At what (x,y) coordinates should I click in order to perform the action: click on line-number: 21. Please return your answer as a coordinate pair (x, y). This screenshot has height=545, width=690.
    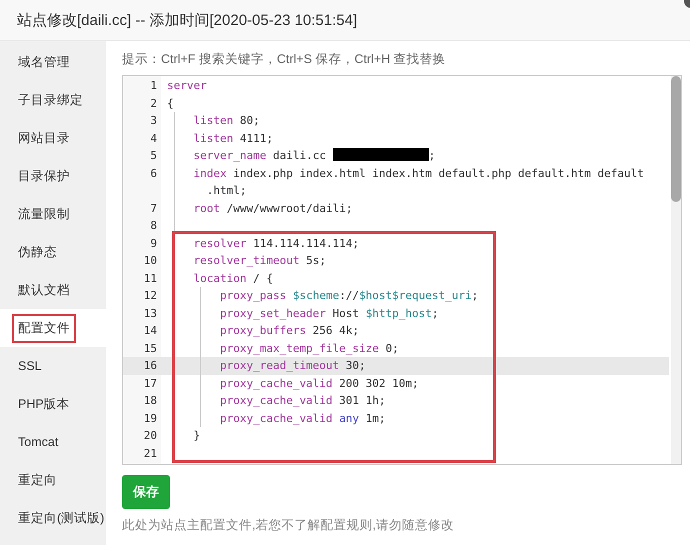
    Looking at the image, I should click on (150, 454).